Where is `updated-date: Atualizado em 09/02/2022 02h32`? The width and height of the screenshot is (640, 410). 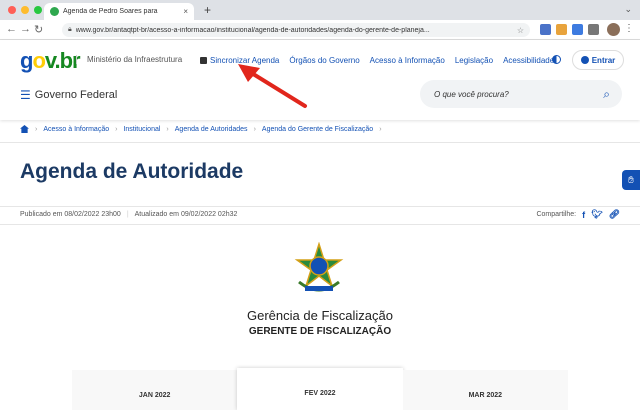 updated-date: Atualizado em 09/02/2022 02h32 is located at coordinates (186, 214).